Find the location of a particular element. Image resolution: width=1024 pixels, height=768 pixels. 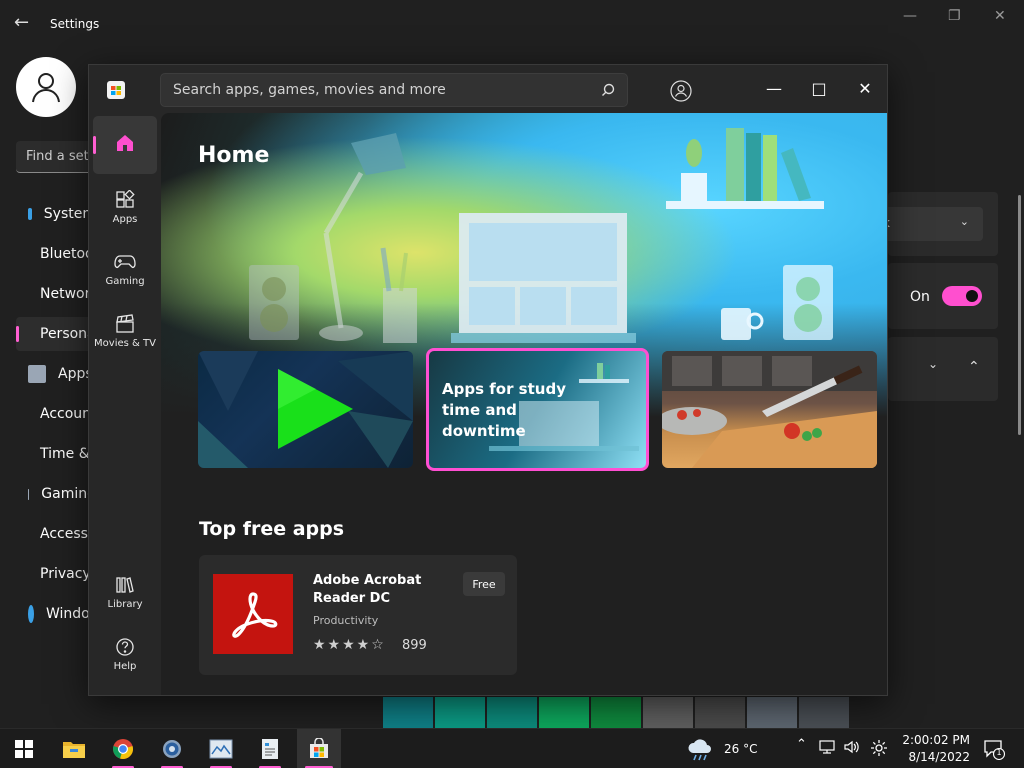

store-search-box is located at coordinates (394, 90).